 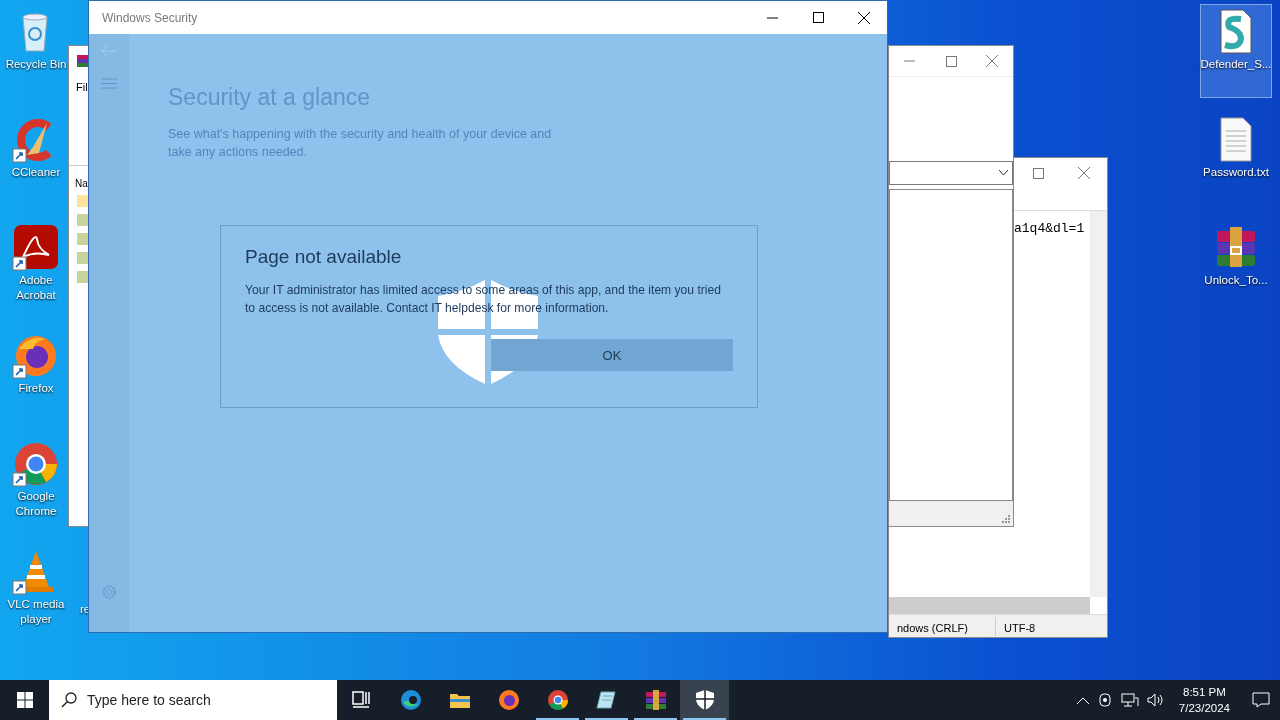 What do you see at coordinates (82, 87) in the screenshot?
I see `menu-item: Fil` at bounding box center [82, 87].